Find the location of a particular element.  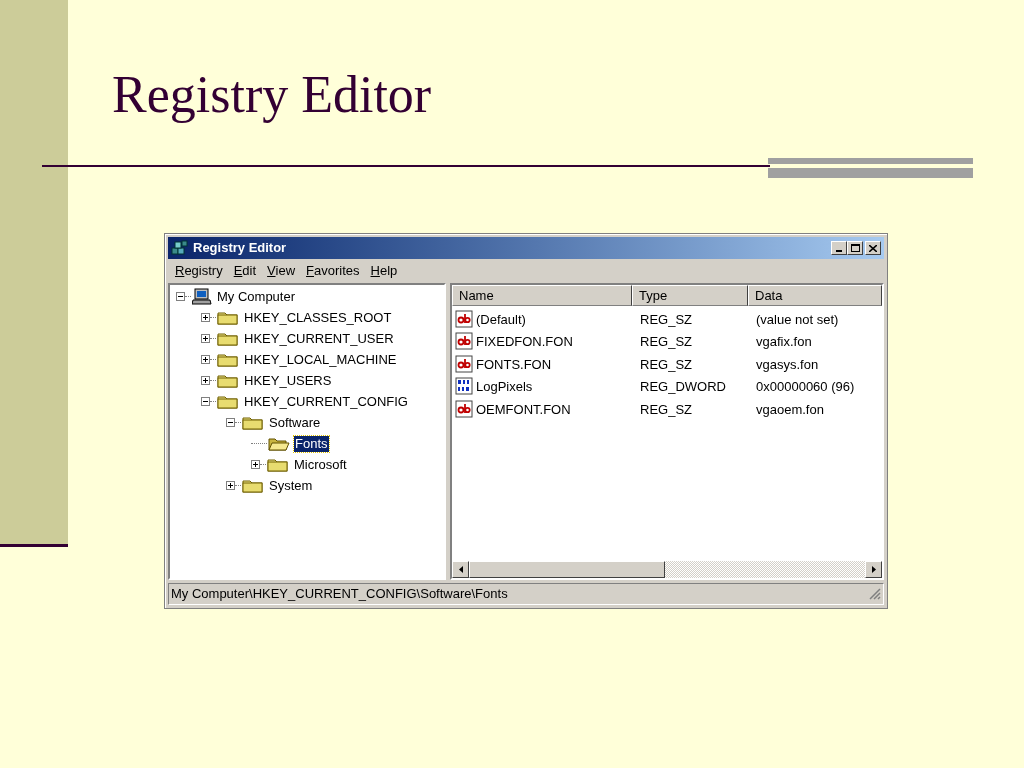

tree-item: HKEY_CURRENT_CONFIG is located at coordinates (326, 401).